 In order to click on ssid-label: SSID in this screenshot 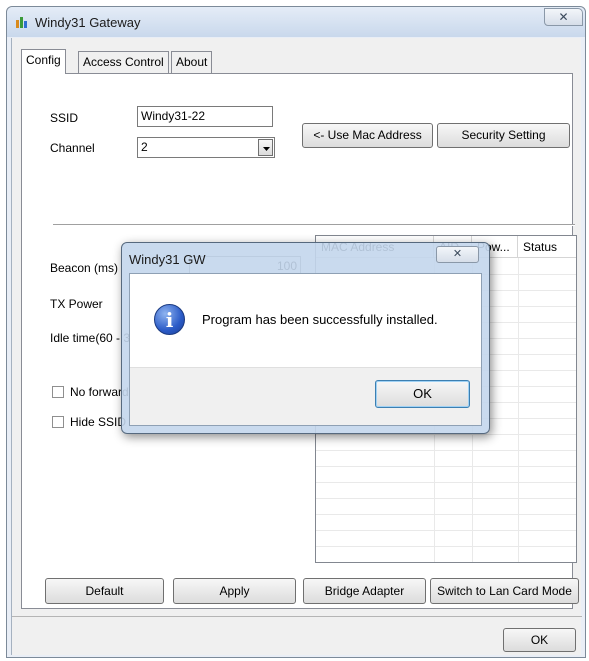, I will do `click(64, 118)`.